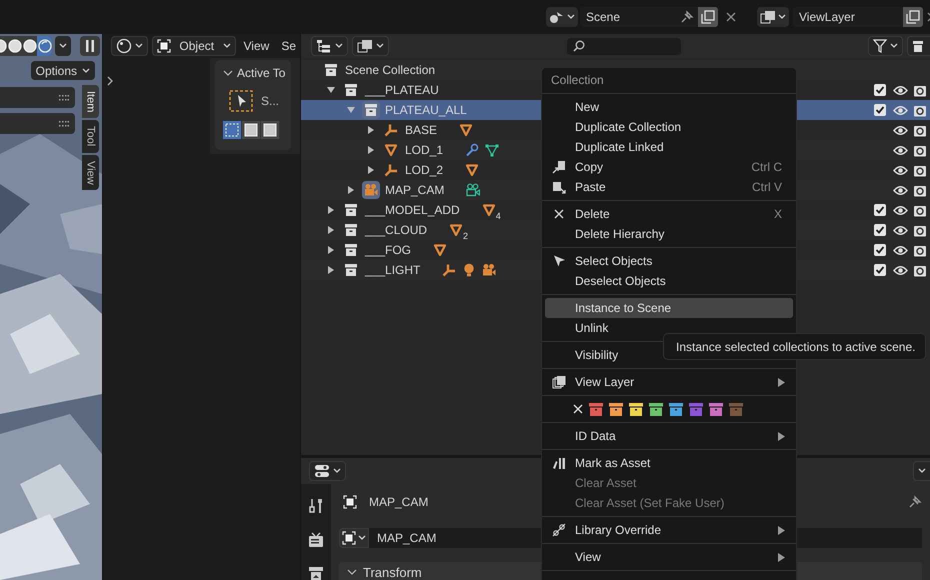 This screenshot has width=930, height=580. What do you see at coordinates (766, 167) in the screenshot?
I see `shortcut-label: Ctrl C` at bounding box center [766, 167].